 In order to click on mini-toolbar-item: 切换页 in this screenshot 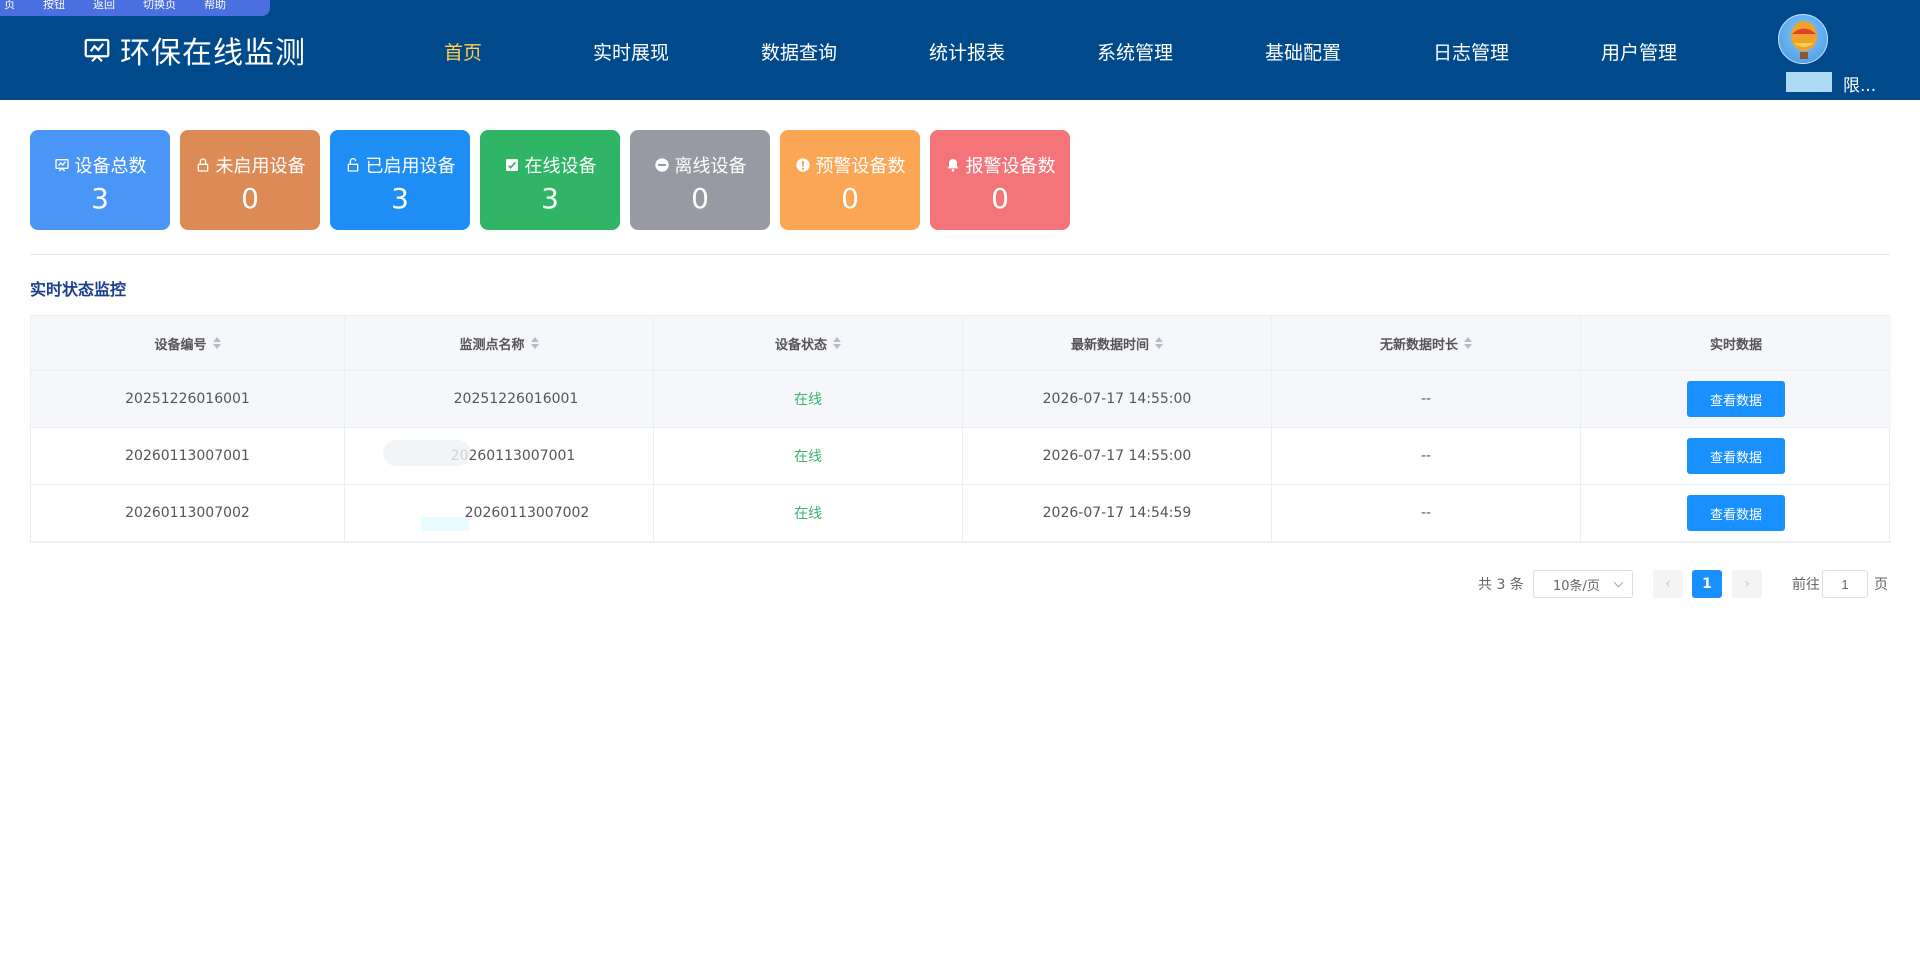, I will do `click(159, 5)`.